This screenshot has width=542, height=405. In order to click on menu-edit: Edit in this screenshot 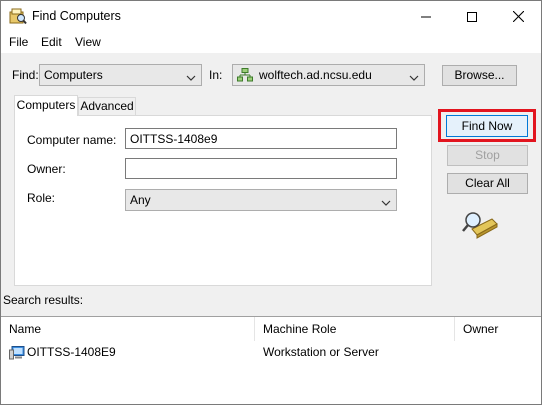, I will do `click(51, 42)`.